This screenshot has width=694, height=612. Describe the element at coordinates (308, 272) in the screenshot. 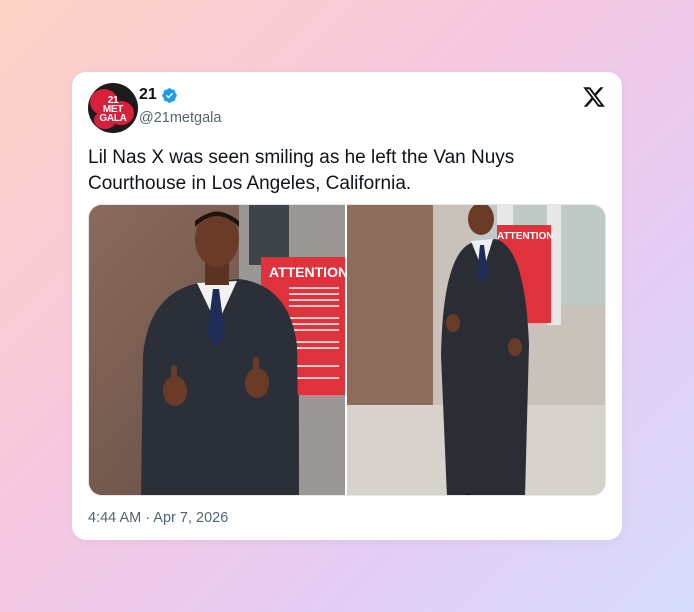

I see `sign-text: ATTENTION` at that location.